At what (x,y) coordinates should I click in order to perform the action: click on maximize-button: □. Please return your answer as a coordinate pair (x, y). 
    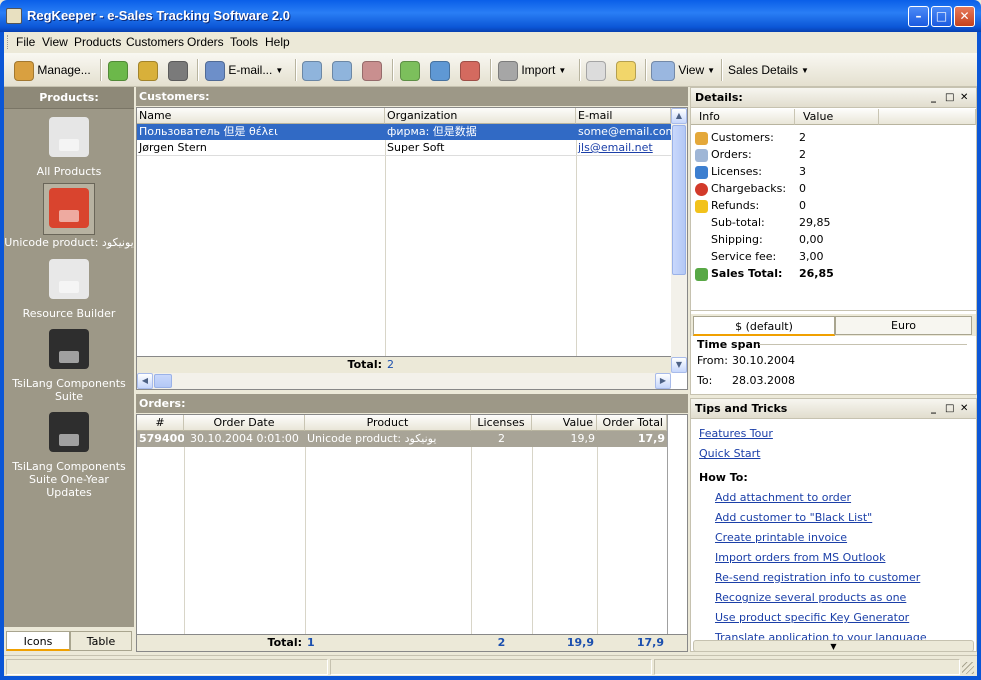
    Looking at the image, I should click on (941, 16).